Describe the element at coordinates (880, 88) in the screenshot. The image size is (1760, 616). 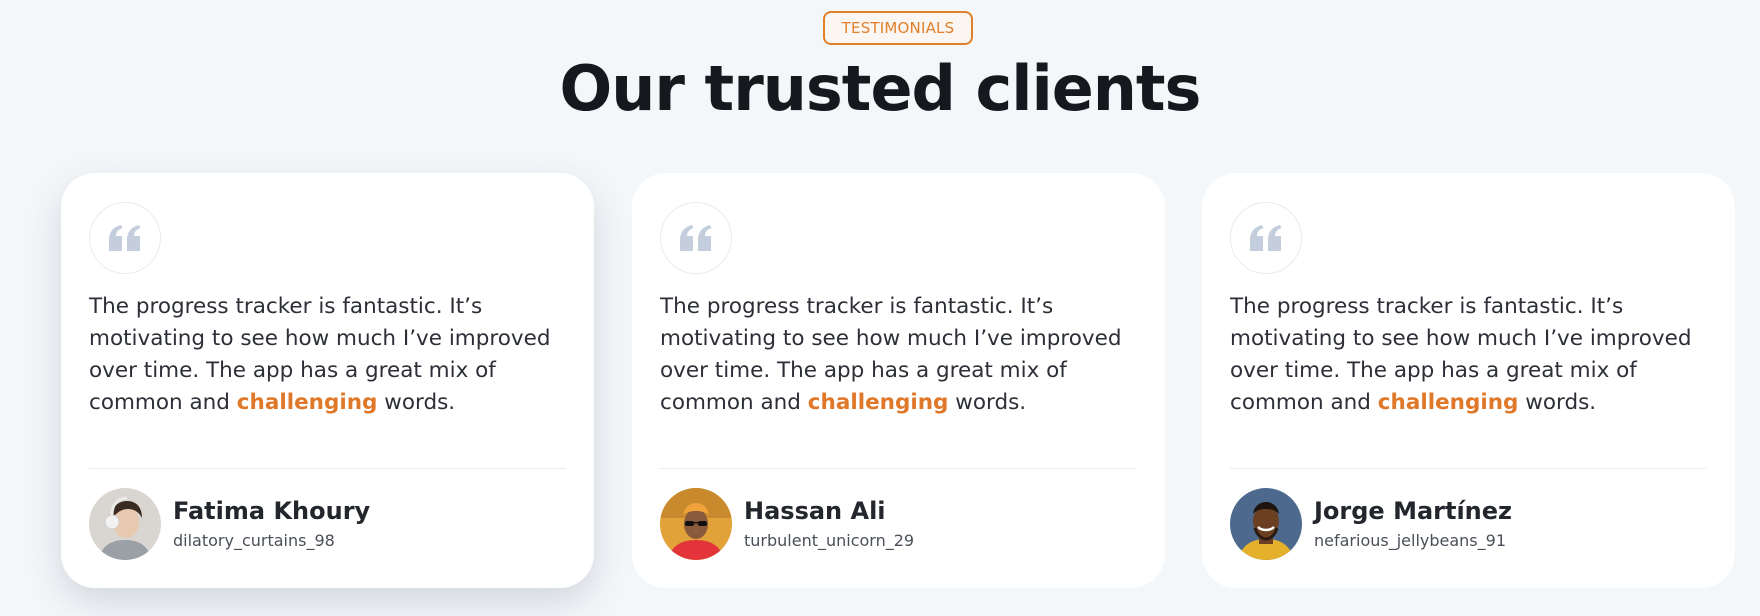
I see `section-title: Our trusted clients` at that location.